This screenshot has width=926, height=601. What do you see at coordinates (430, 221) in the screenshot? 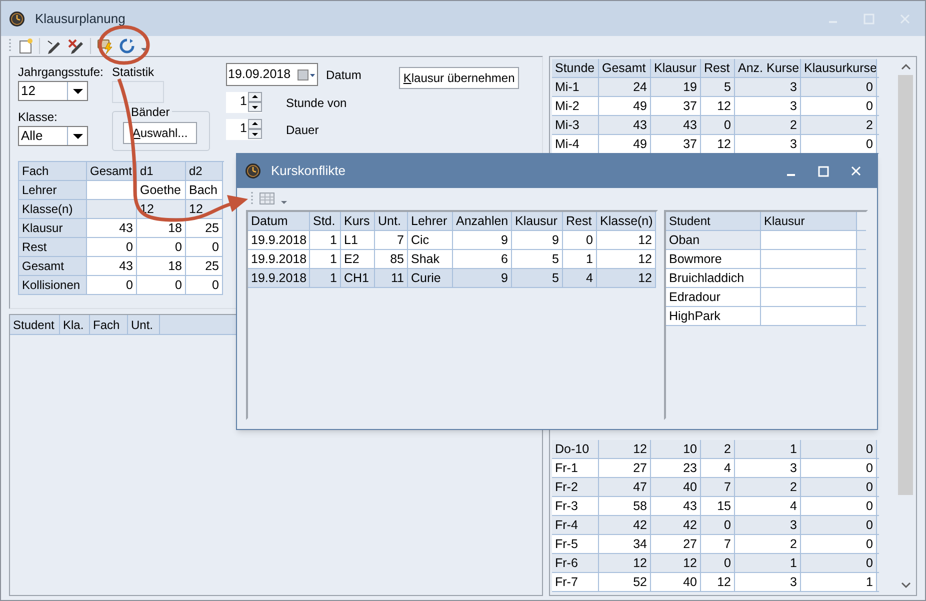
I see `column-header: Lehrer` at bounding box center [430, 221].